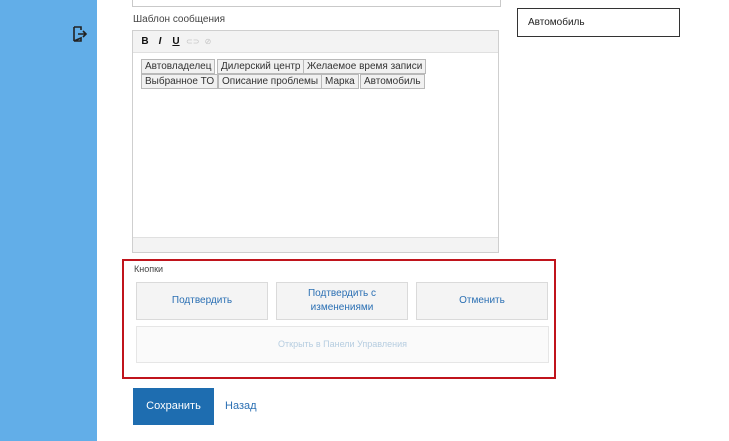 This screenshot has width=729, height=441. What do you see at coordinates (365, 66) in the screenshot?
I see `token-button: Желаемое время записи` at bounding box center [365, 66].